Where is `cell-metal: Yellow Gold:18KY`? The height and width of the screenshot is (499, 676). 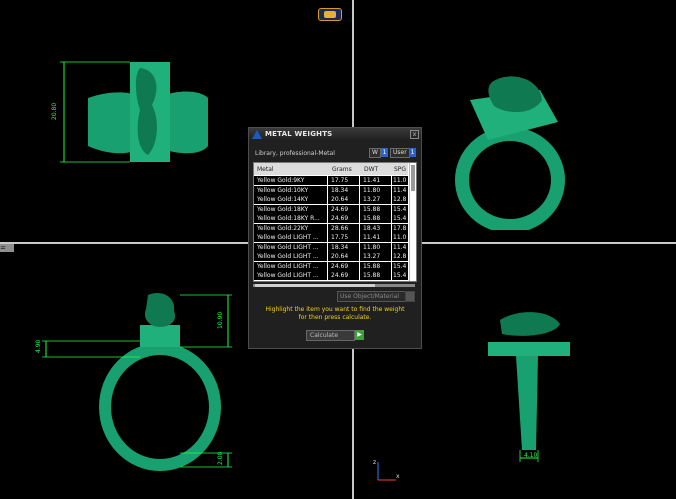
cell-metal: Yellow Gold:18KY is located at coordinates (283, 209).